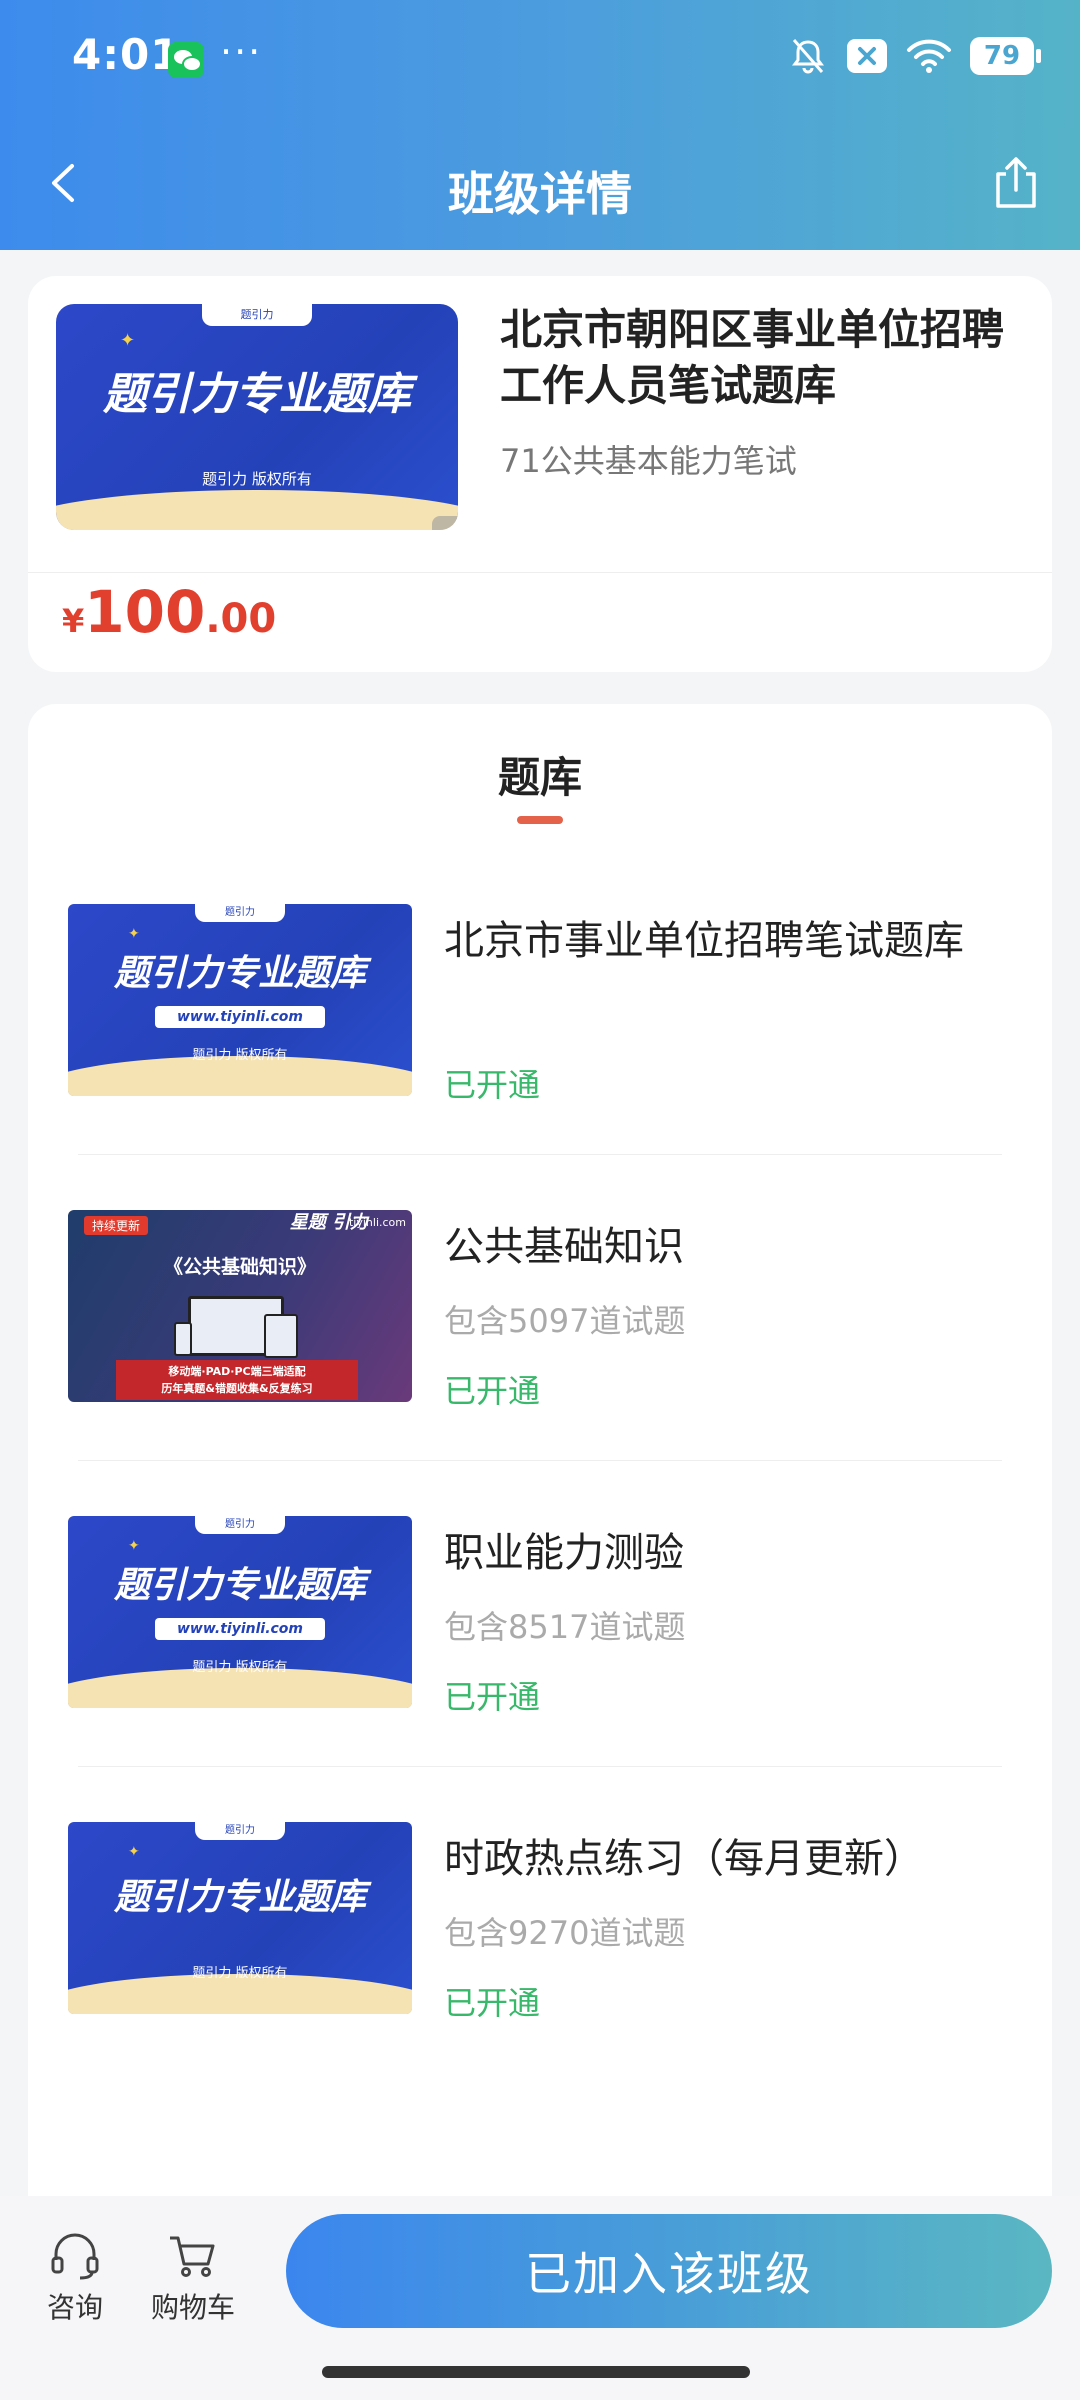 The height and width of the screenshot is (2400, 1080). Describe the element at coordinates (186, 60) in the screenshot. I see `wechat-icon` at that location.